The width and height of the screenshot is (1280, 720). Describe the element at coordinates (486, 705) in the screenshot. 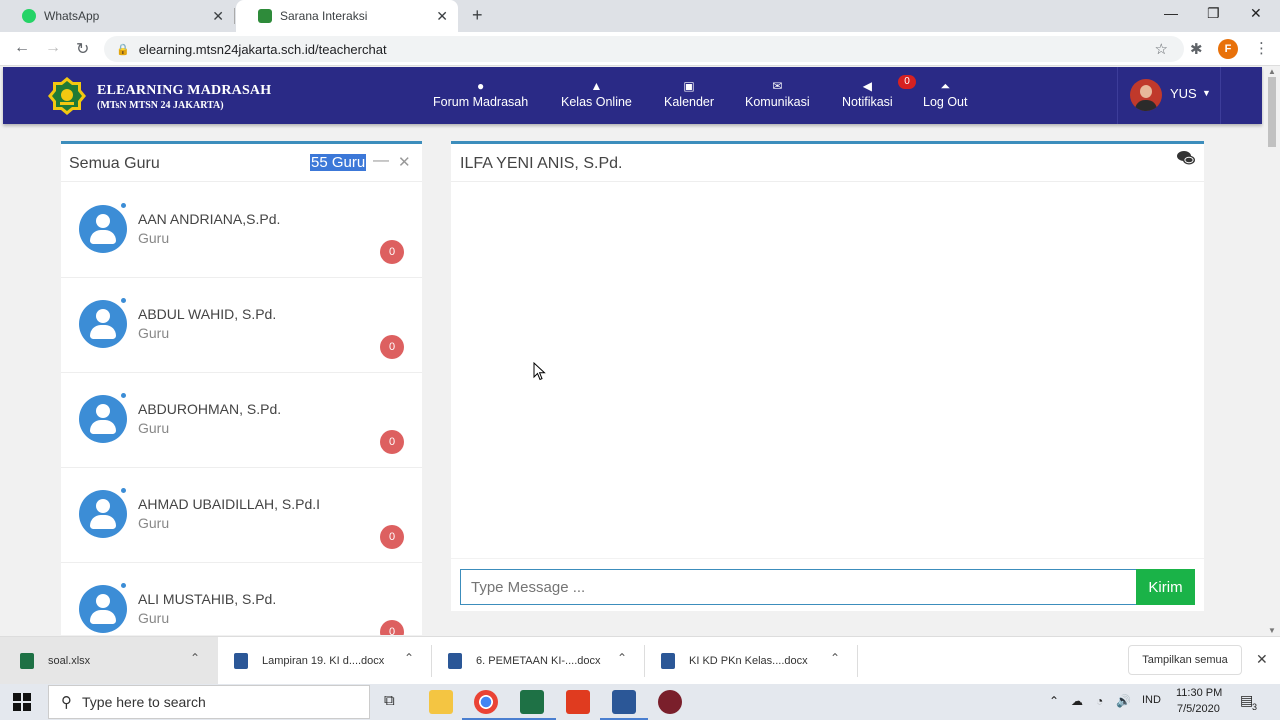

I see `chrome-icon` at that location.